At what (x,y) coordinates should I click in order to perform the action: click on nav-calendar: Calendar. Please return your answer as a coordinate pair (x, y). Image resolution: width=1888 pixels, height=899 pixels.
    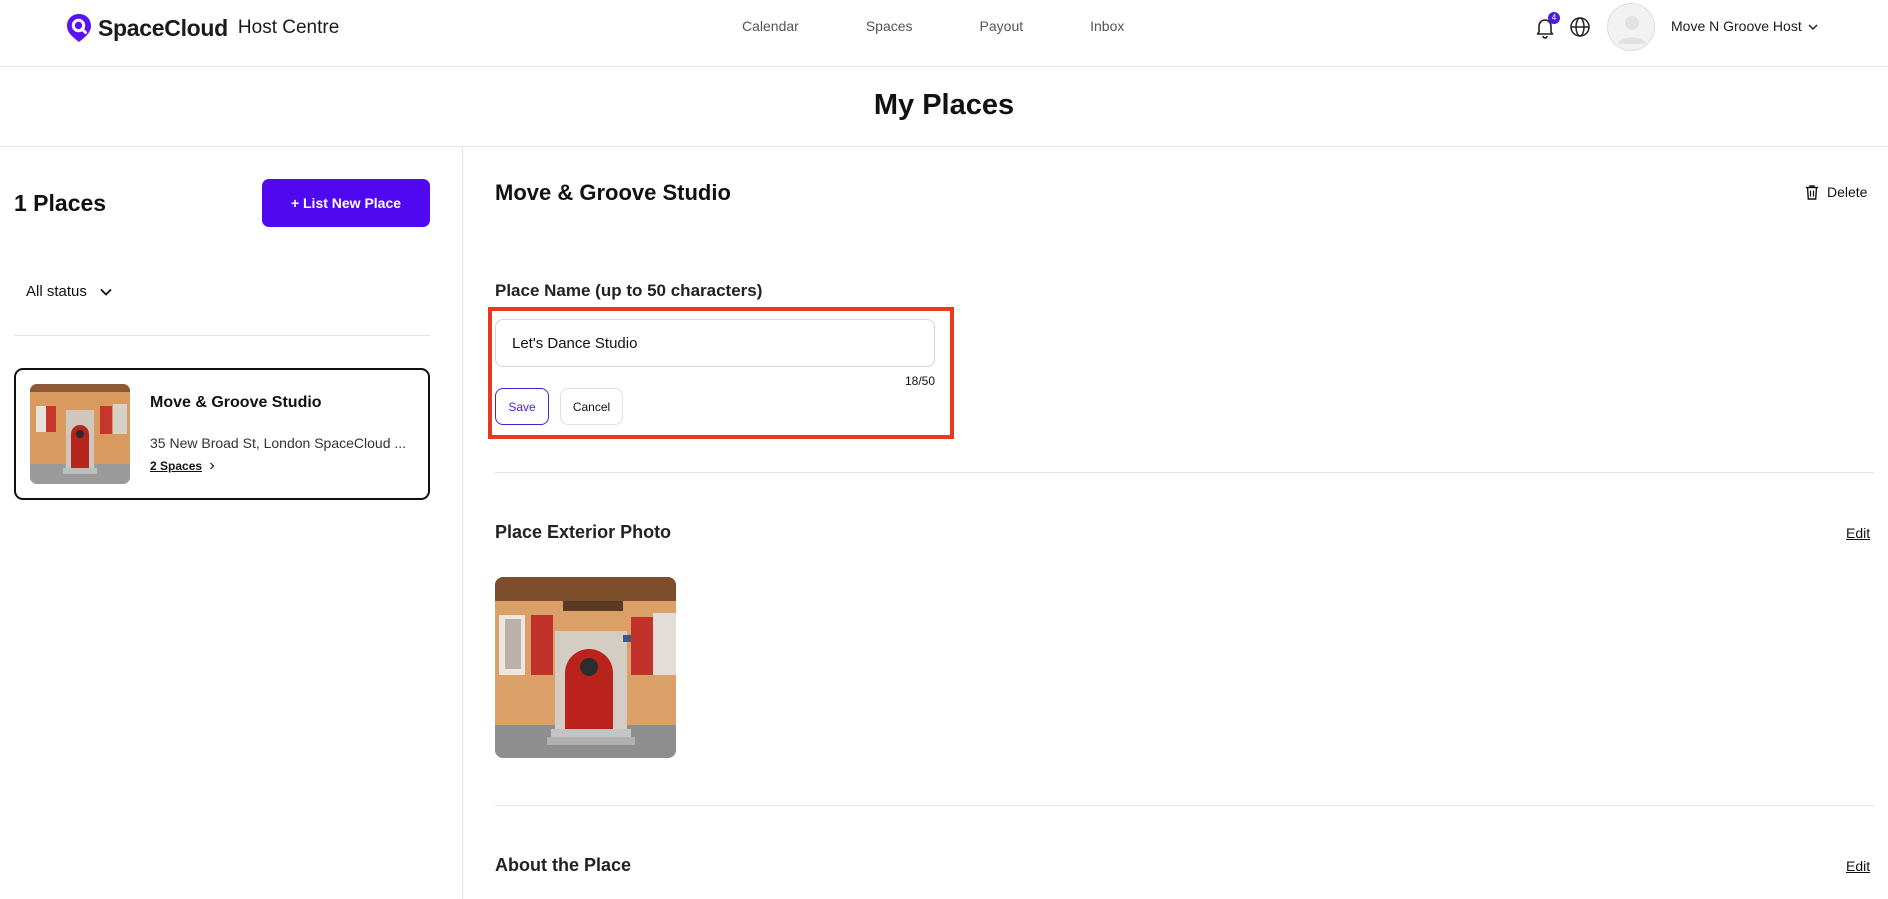
    Looking at the image, I should click on (770, 26).